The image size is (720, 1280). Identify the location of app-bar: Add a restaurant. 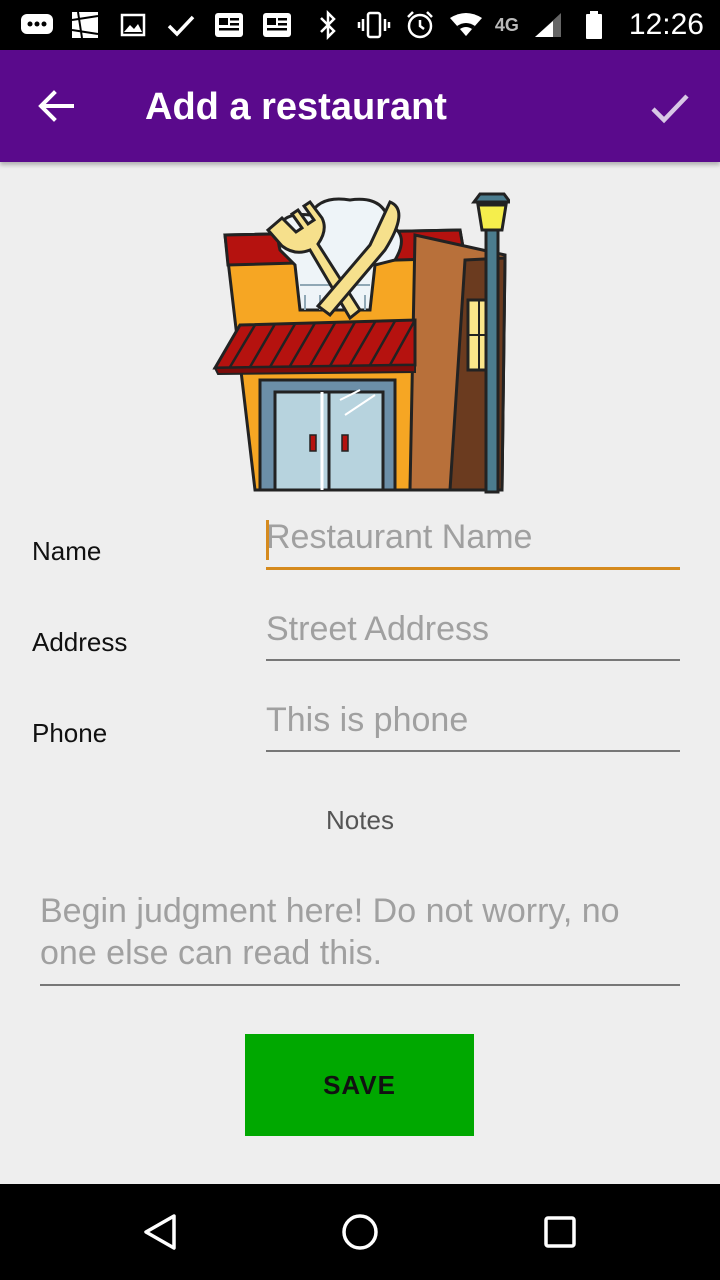
(360, 106).